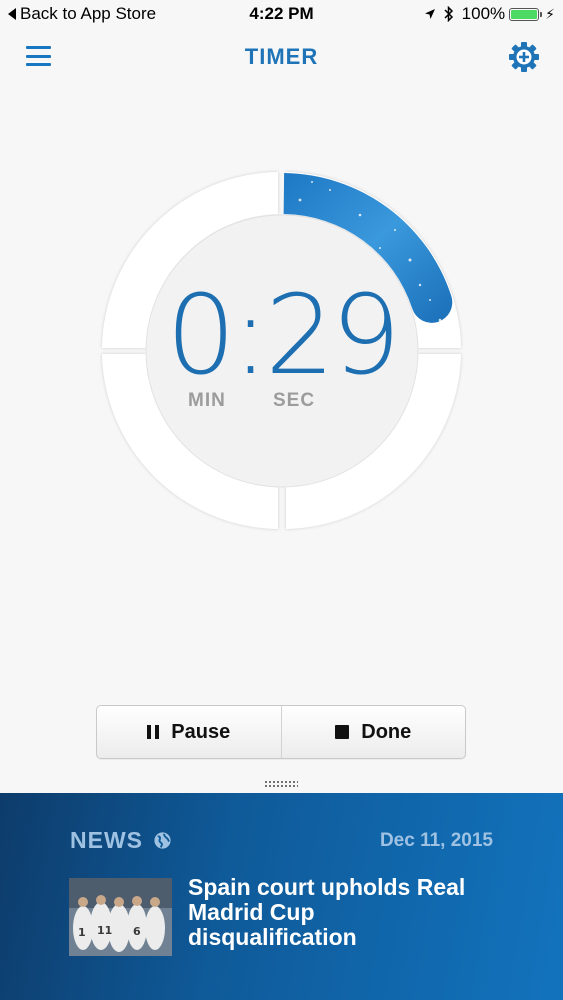  What do you see at coordinates (82, 932) in the screenshot?
I see `svg-text: 1` at bounding box center [82, 932].